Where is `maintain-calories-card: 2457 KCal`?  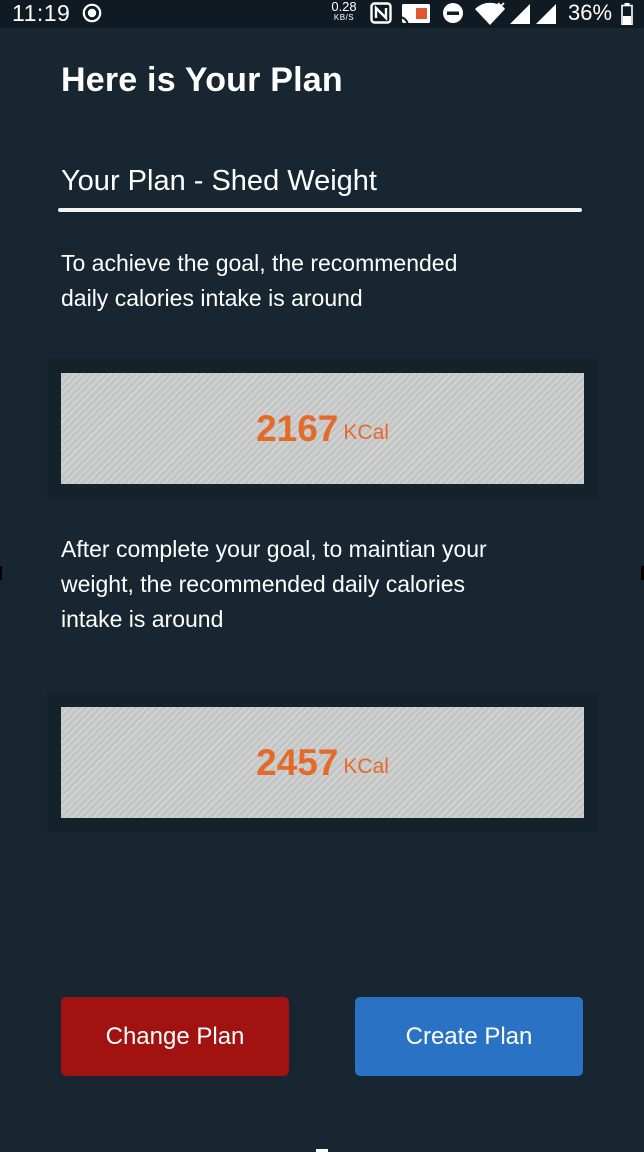
maintain-calories-card: 2457 KCal is located at coordinates (322, 762).